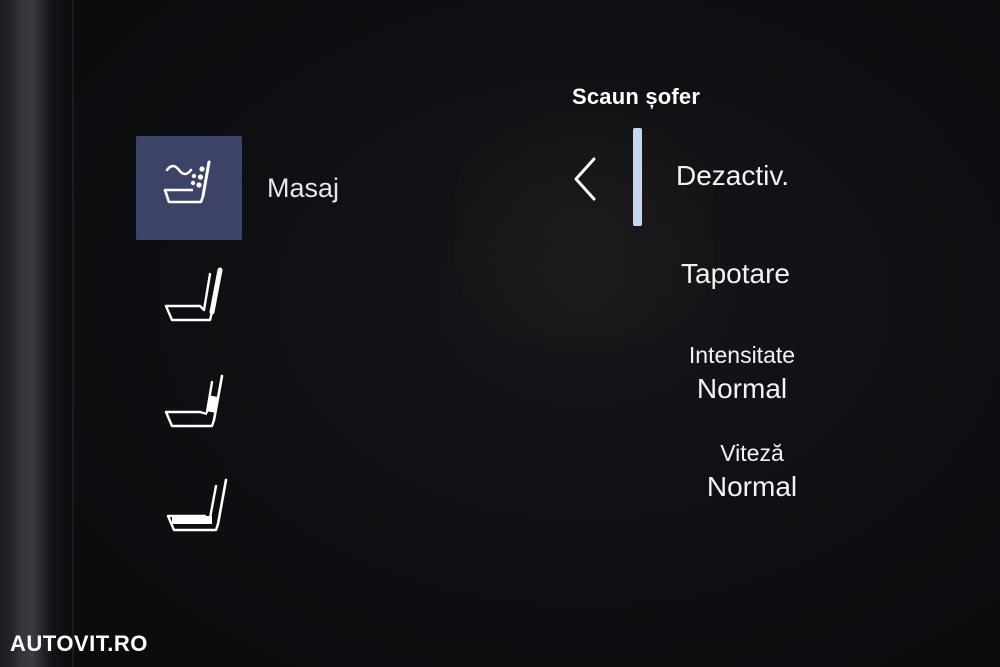  I want to click on option-intensity: Intensitate Normal, so click(742, 373).